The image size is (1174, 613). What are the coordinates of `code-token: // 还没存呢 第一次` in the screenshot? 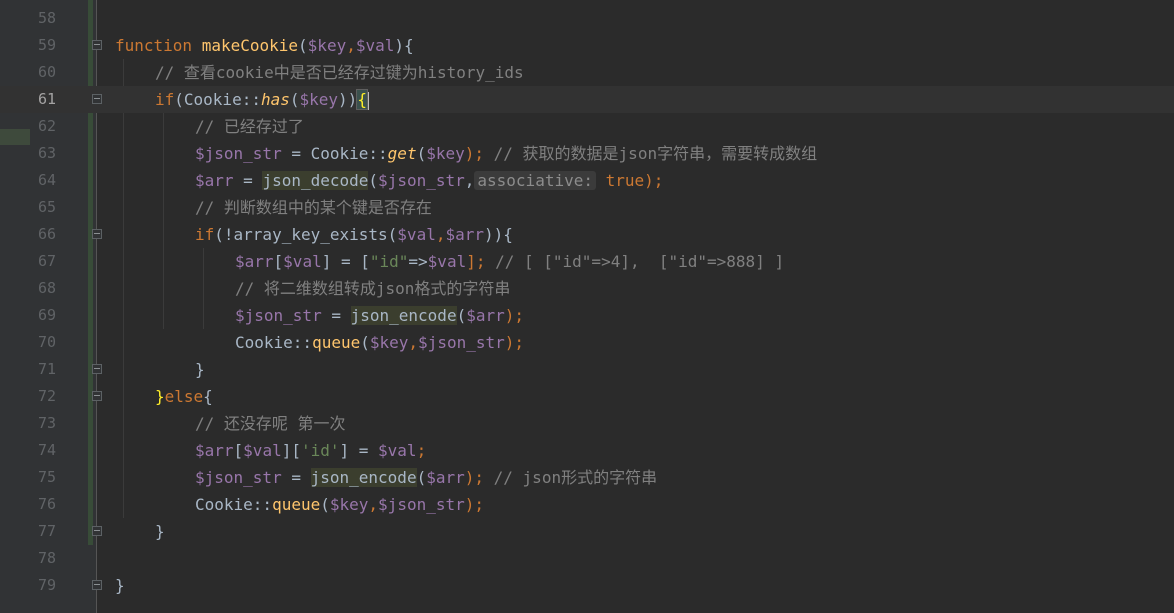 It's located at (270, 423).